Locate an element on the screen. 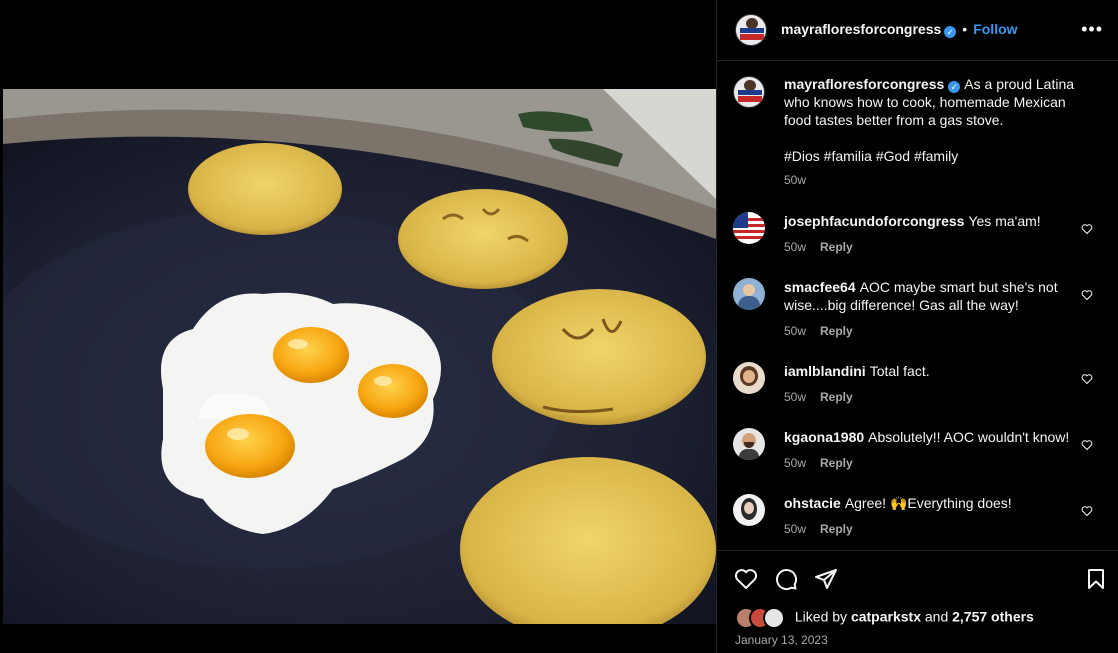  likes-line: Liked by catparkstx and 2,757 others is located at coordinates (884, 618).